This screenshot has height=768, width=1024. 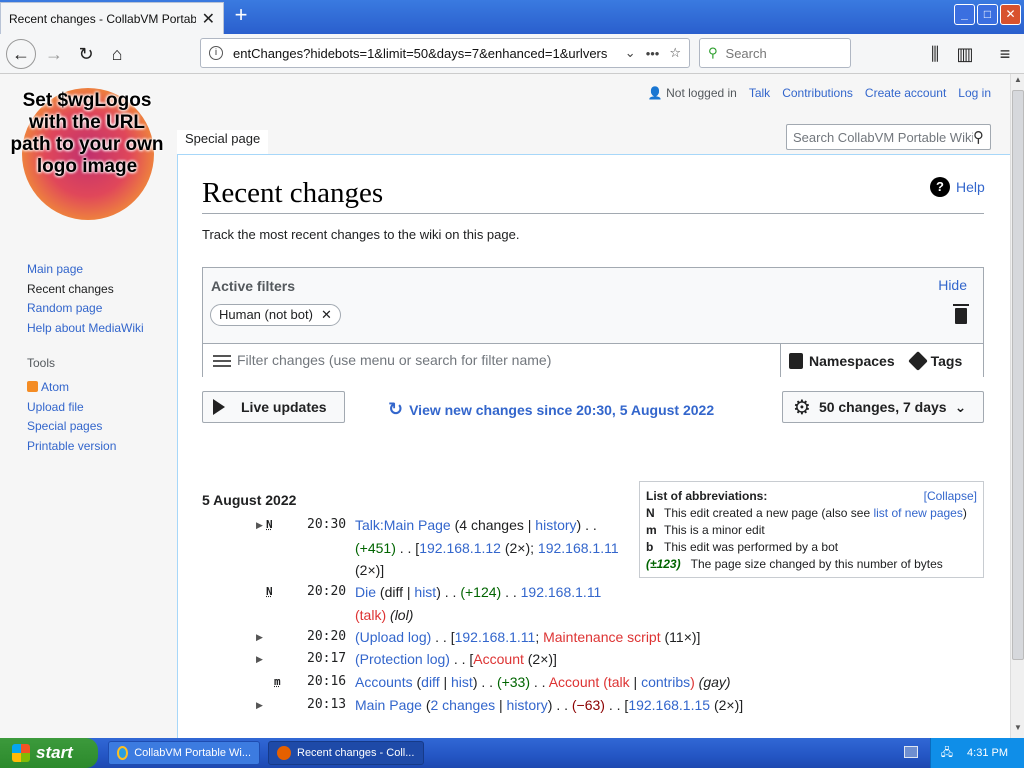 What do you see at coordinates (1018, 82) in the screenshot?
I see `scroll-up-icon: ▲` at bounding box center [1018, 82].